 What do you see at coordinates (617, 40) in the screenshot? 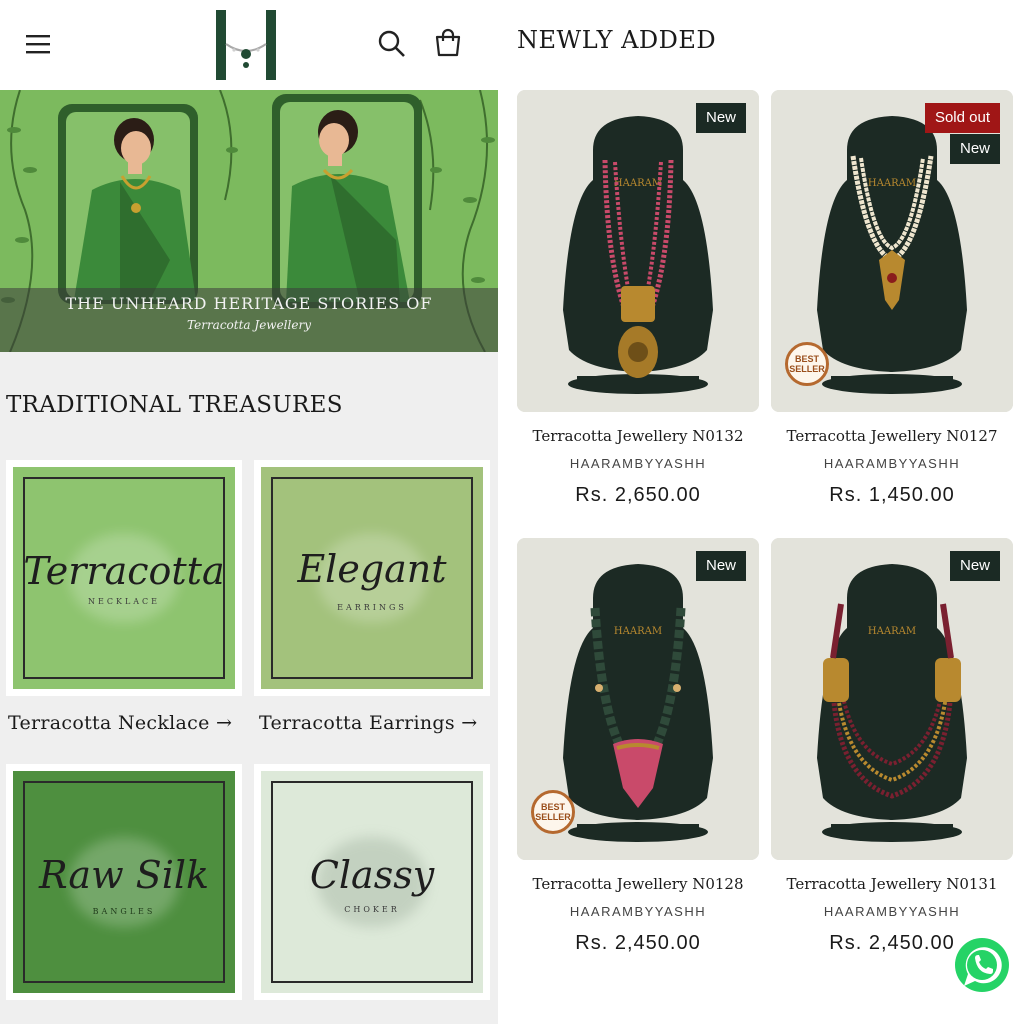
I see `newly-added-title: NEWLY ADDED` at bounding box center [617, 40].